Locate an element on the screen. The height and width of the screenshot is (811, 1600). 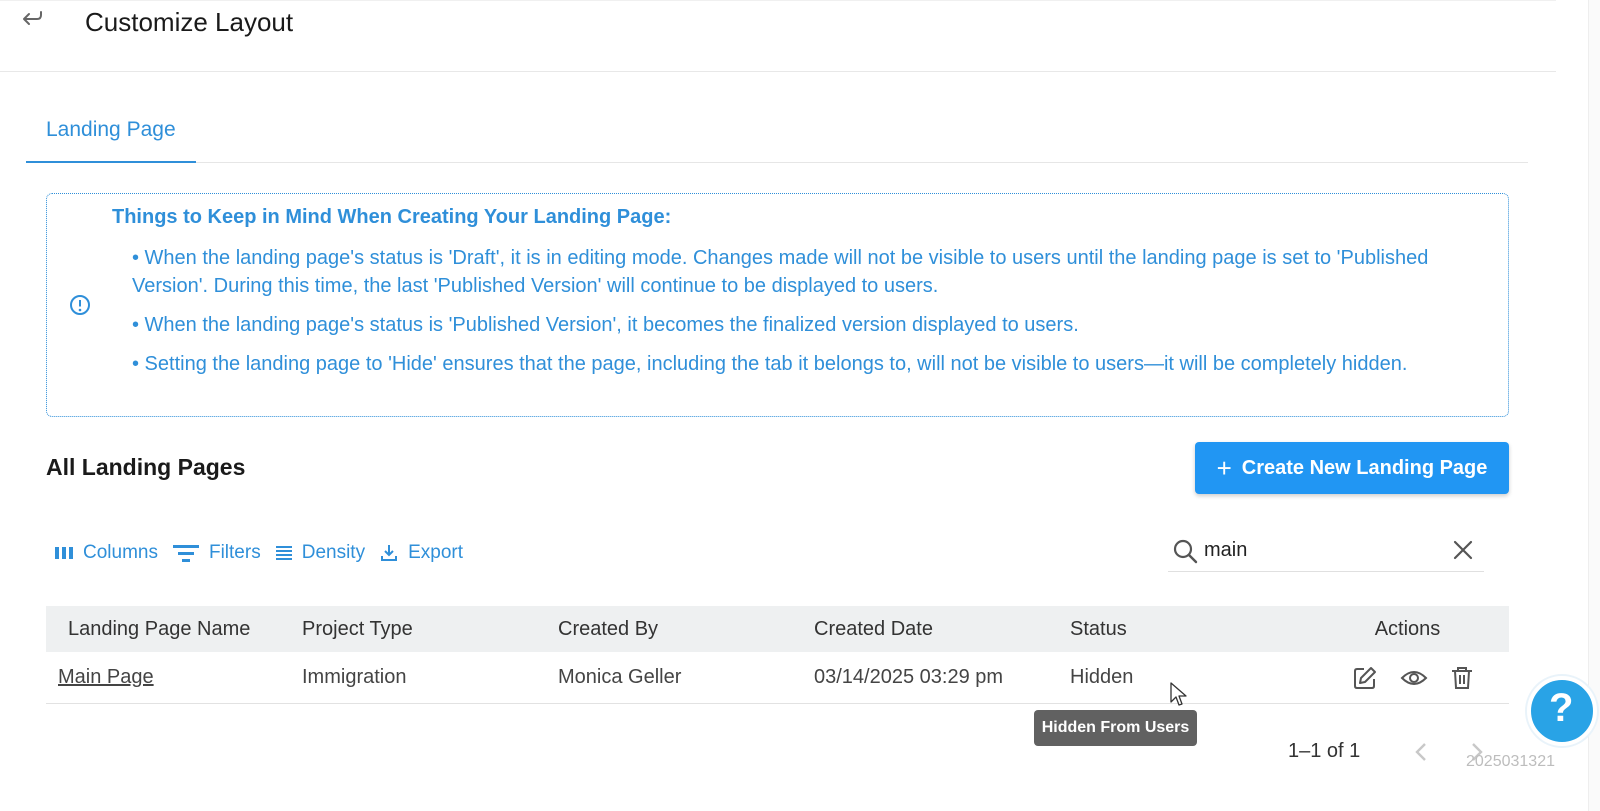
create-landing-page-button: + Create New Landing Page is located at coordinates (1352, 468).